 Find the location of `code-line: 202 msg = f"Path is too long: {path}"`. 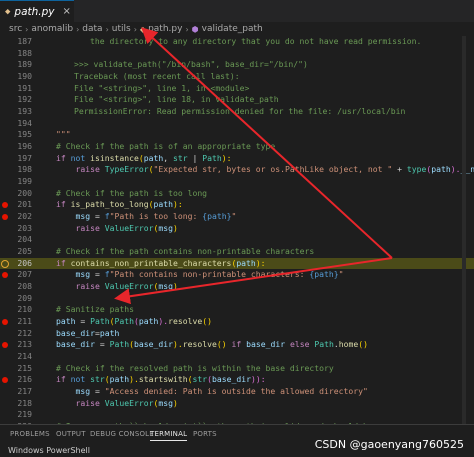

code-line: 202 msg = f"Path is too long: {path}" is located at coordinates (237, 217).